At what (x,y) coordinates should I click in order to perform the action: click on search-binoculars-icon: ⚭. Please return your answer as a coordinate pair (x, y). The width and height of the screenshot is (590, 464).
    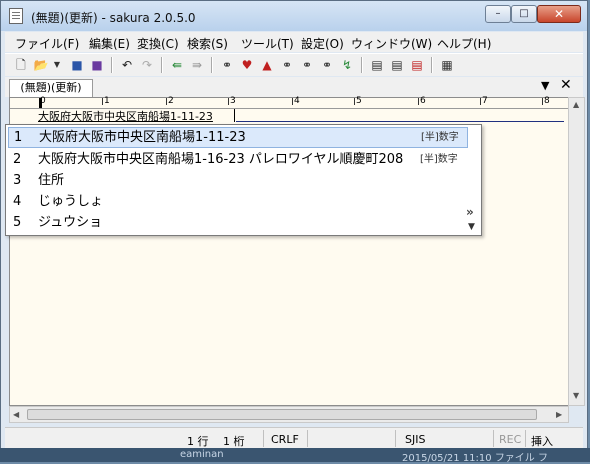
    Looking at the image, I should click on (227, 65).